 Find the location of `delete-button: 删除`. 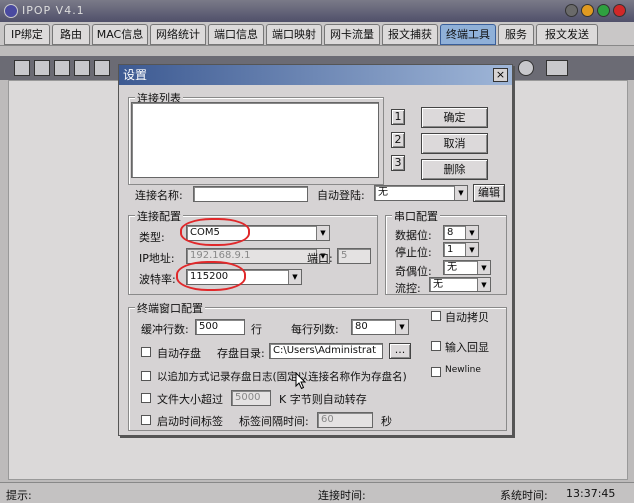

delete-button: 删除 is located at coordinates (454, 169).